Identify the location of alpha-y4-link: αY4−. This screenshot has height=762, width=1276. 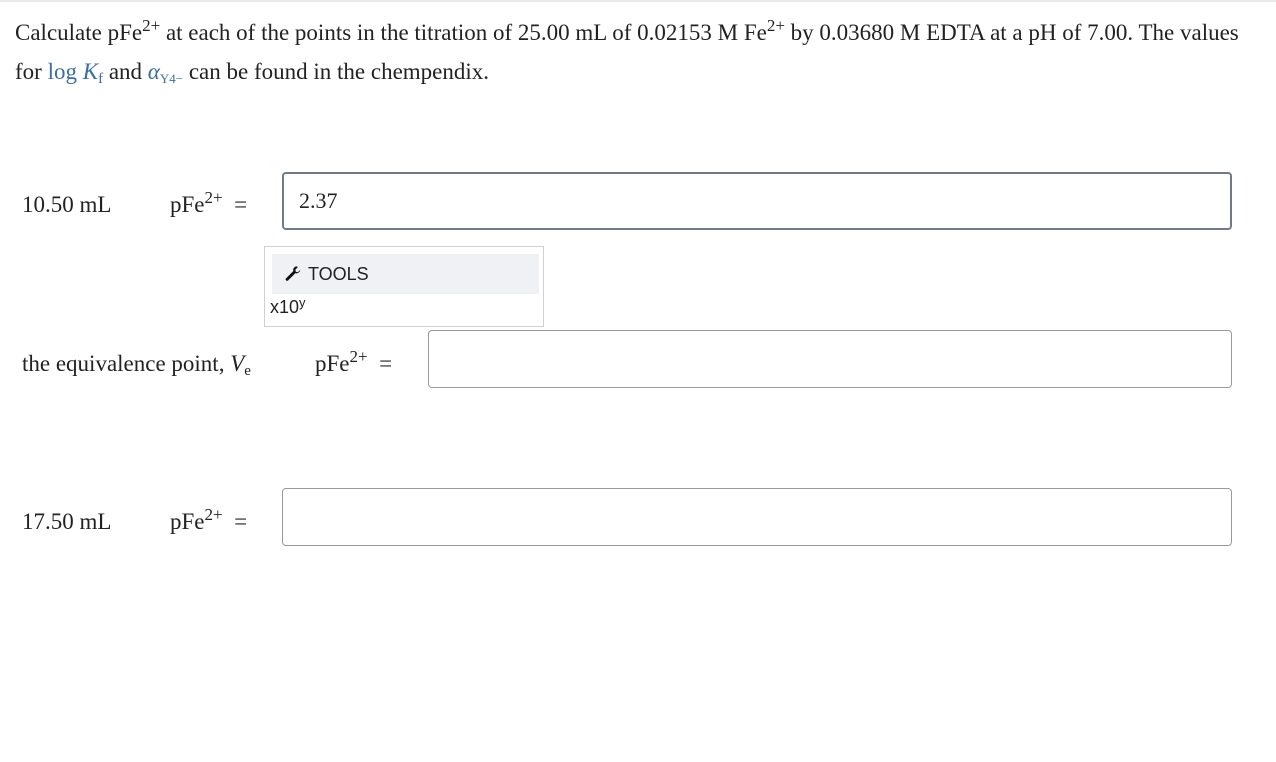
(165, 72).